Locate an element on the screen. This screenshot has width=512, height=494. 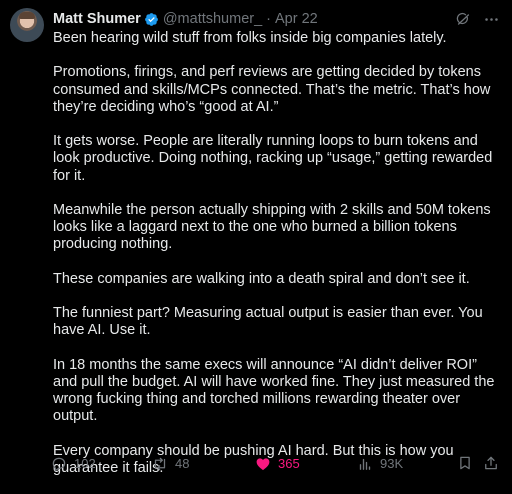
repost-count: 48 is located at coordinates (182, 463).